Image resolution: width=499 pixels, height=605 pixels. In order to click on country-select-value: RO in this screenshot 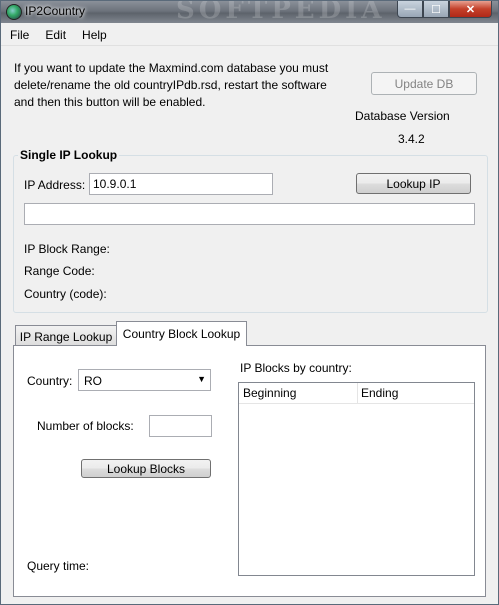, I will do `click(93, 381)`.